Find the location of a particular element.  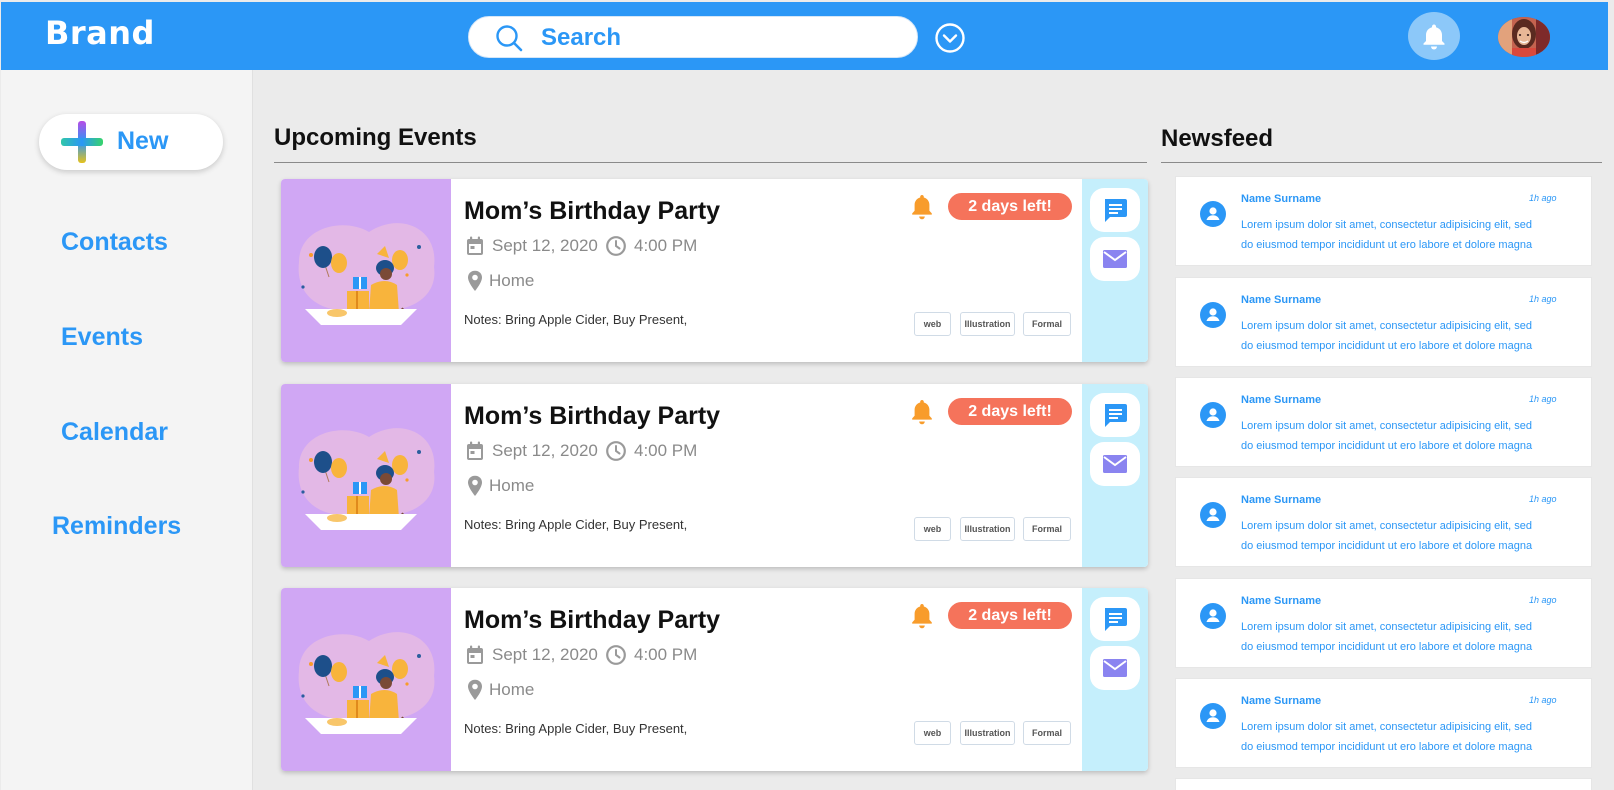

new-button: New is located at coordinates (131, 142).